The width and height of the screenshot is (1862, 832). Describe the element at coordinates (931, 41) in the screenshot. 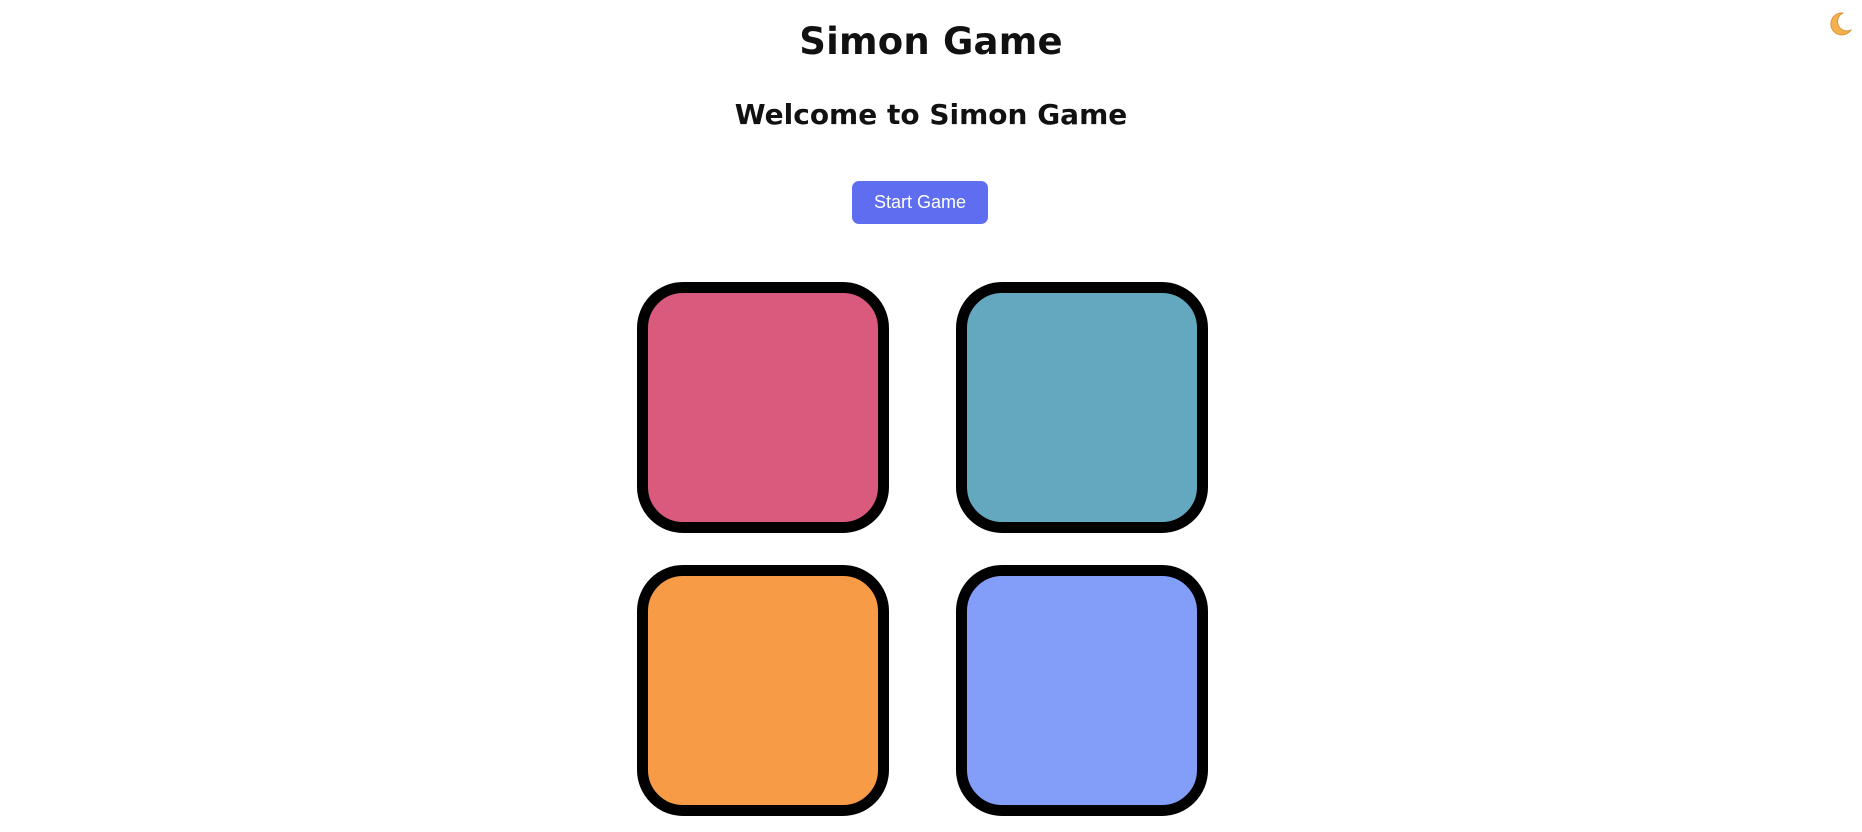

I see `page-title: Simon Game` at that location.